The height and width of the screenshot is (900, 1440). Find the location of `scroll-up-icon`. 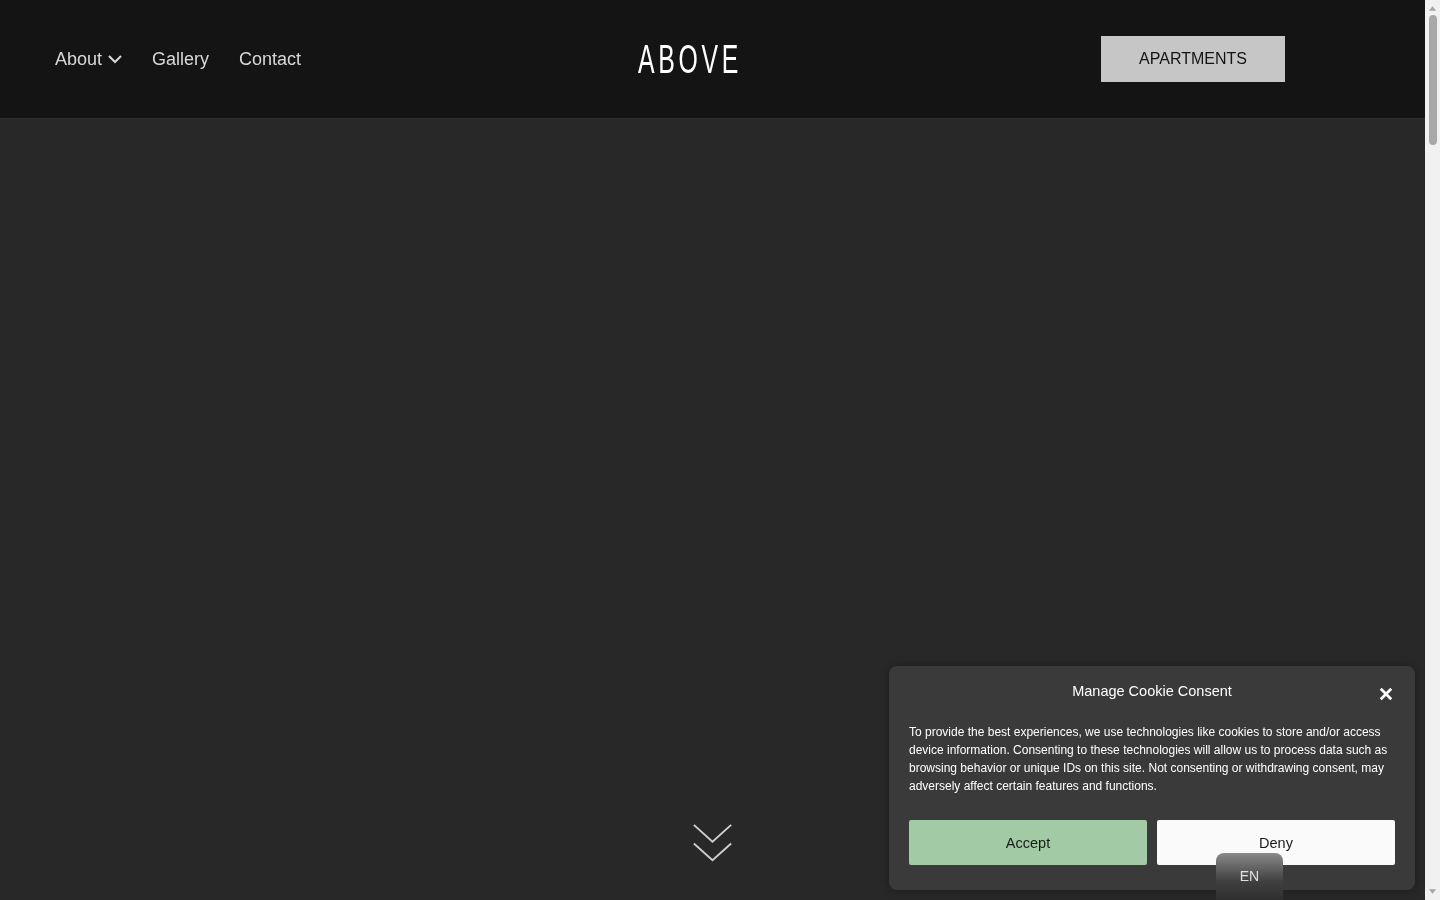

scroll-up-icon is located at coordinates (1432, 8).